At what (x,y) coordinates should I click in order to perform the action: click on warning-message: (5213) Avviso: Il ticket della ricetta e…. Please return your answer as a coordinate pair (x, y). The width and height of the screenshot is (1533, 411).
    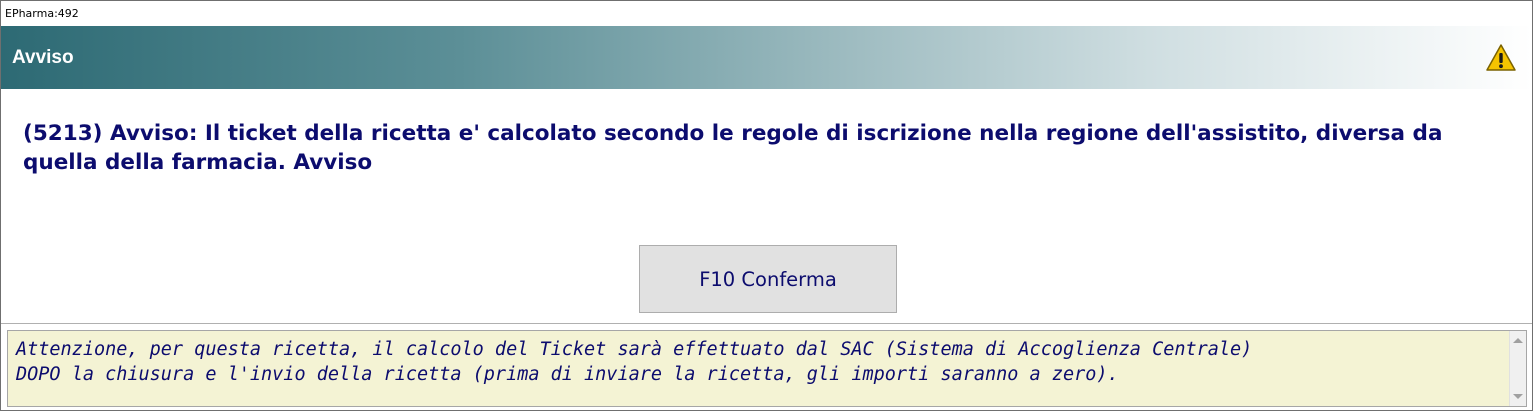
    Looking at the image, I should click on (733, 148).